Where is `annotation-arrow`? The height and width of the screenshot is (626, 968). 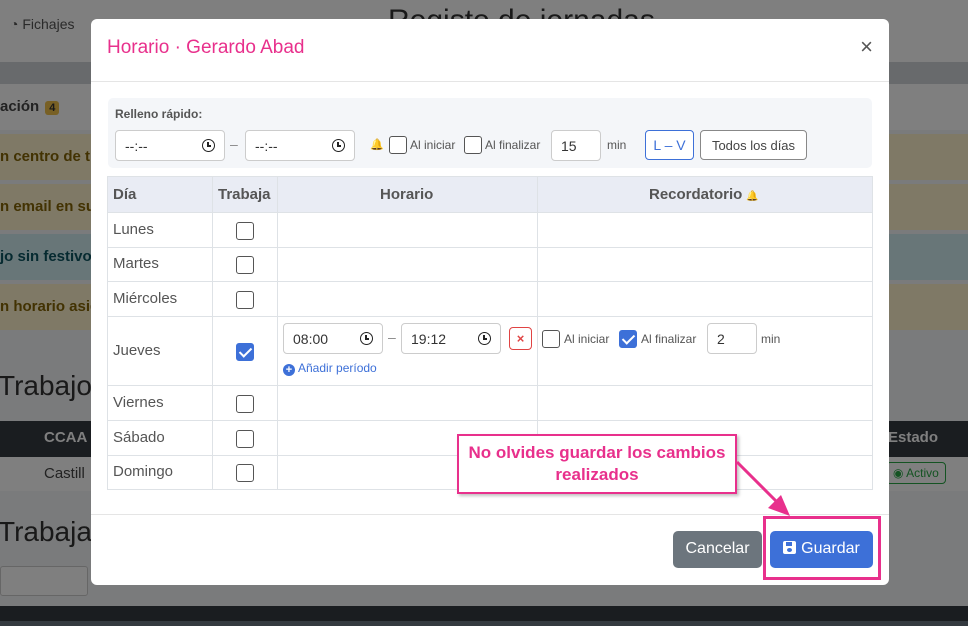
annotation-arrow is located at coordinates (762, 488).